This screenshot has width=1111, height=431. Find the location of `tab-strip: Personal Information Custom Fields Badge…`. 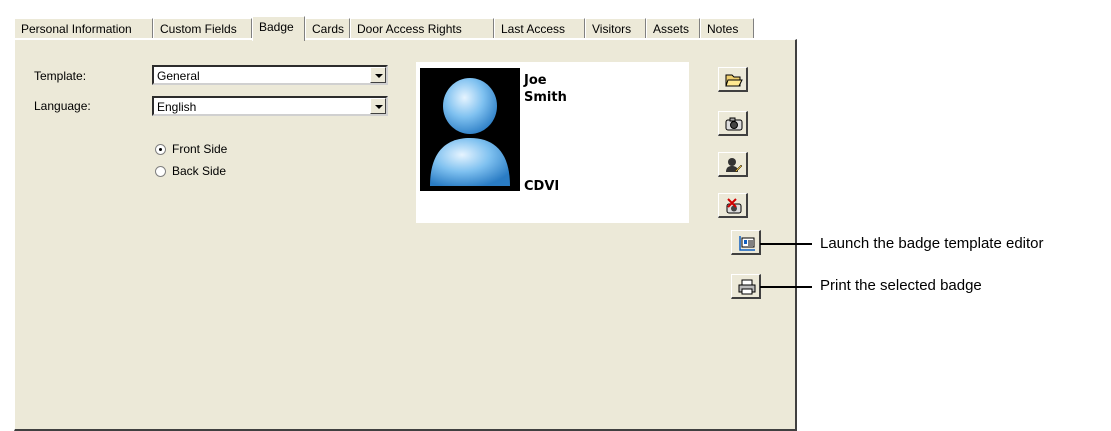

tab-strip: Personal Information Custom Fields Badge… is located at coordinates (405, 28).